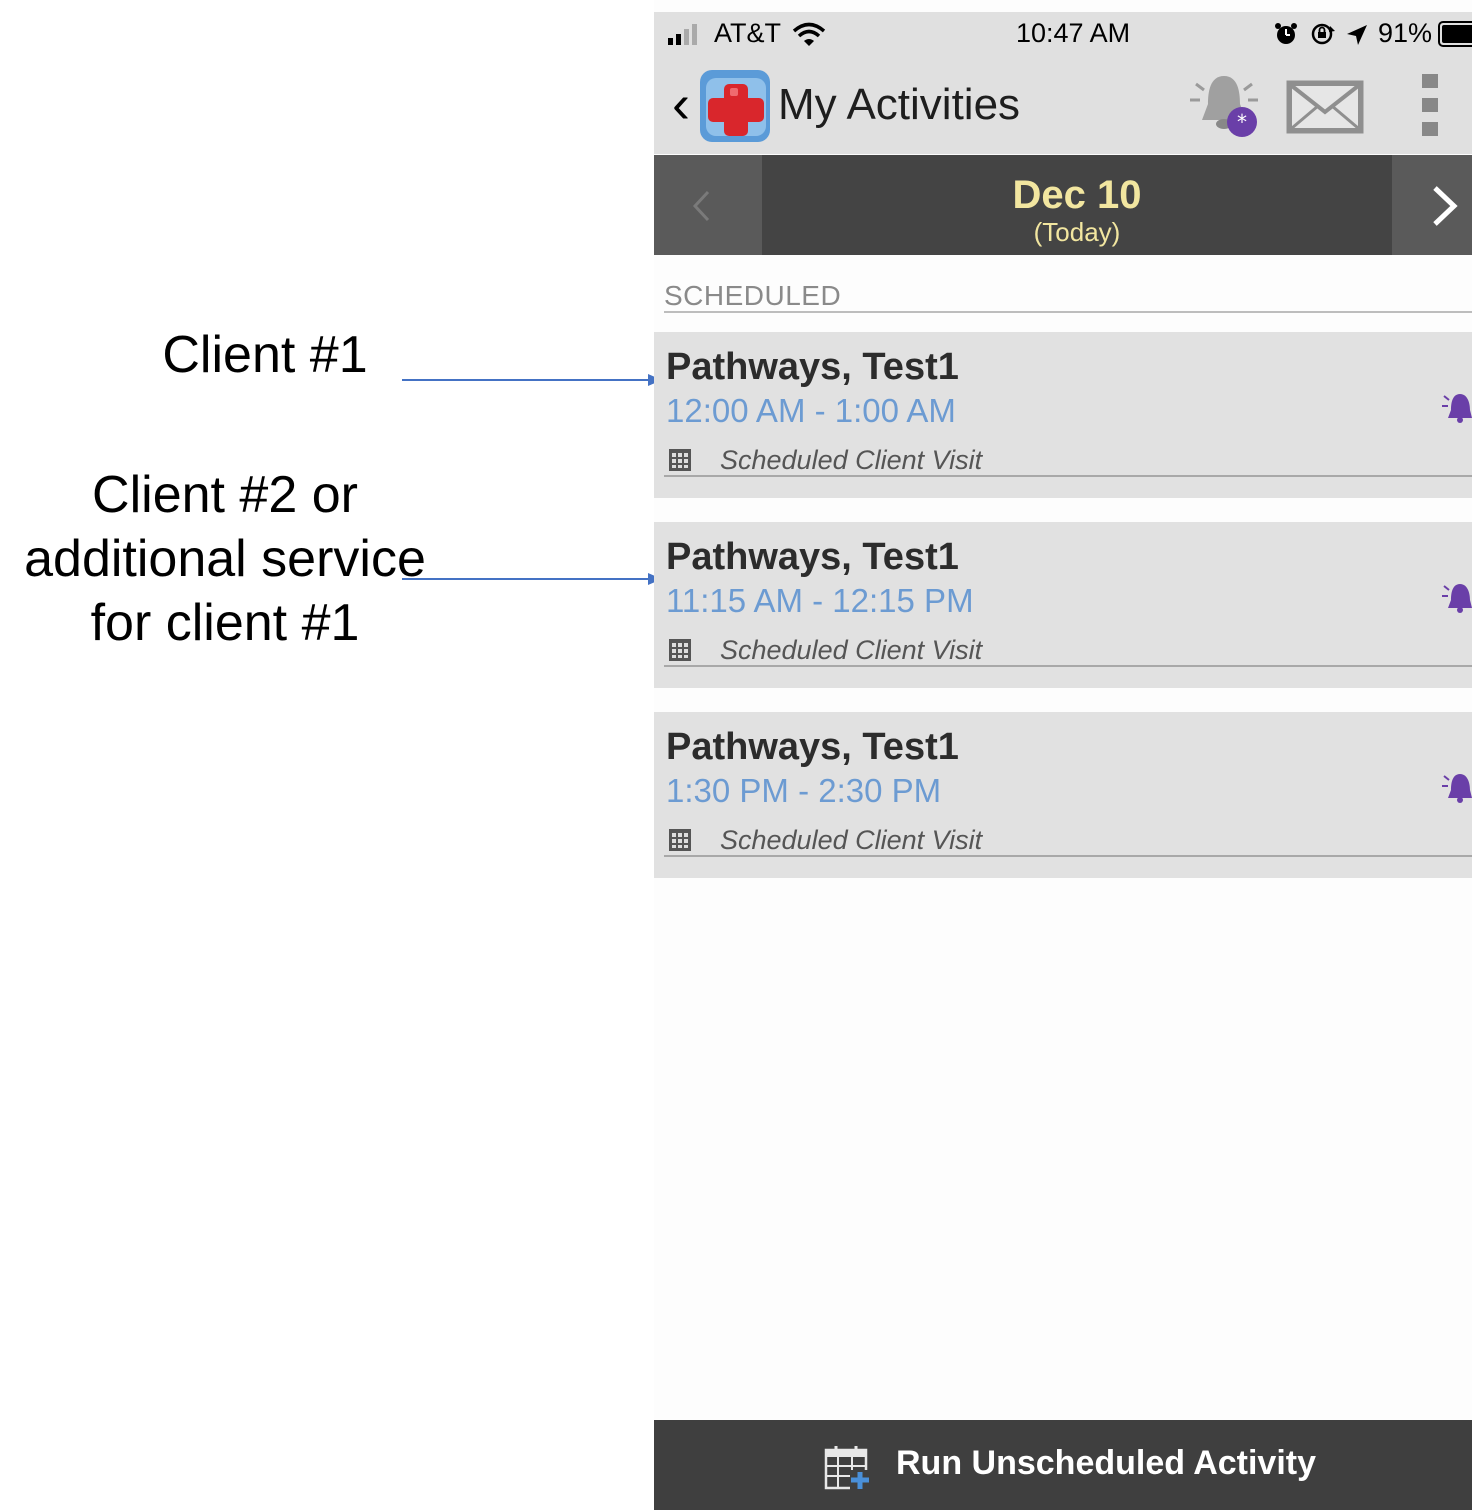  I want to click on run-unscheduled-activity-button: Run Unscheduled Activity, so click(1063, 1465).